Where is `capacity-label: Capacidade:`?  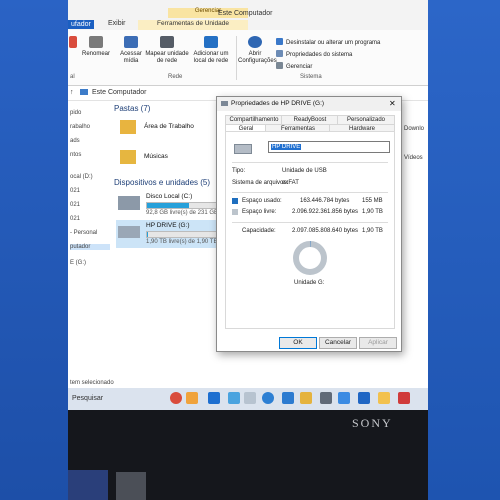
capacity-label: Capacidade: is located at coordinates (259, 231).